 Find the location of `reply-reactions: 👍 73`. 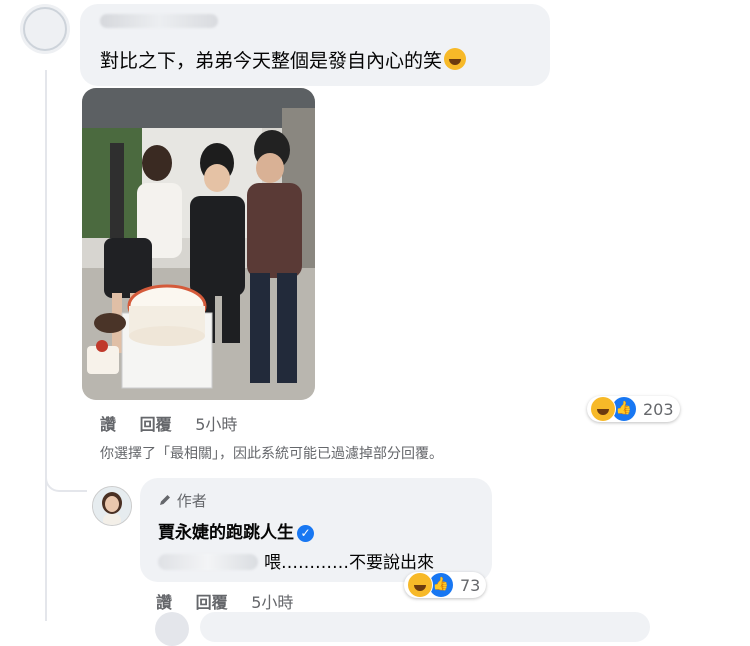

reply-reactions: 👍 73 is located at coordinates (445, 585).